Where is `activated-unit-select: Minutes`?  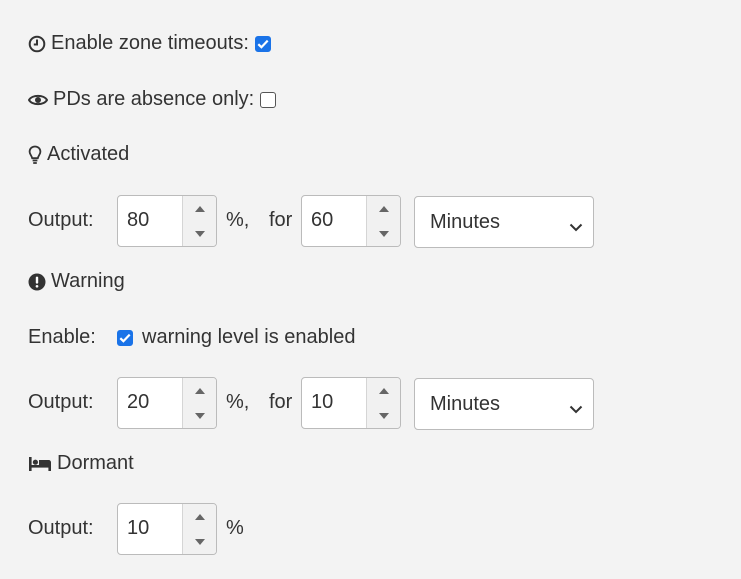 activated-unit-select: Minutes is located at coordinates (504, 222).